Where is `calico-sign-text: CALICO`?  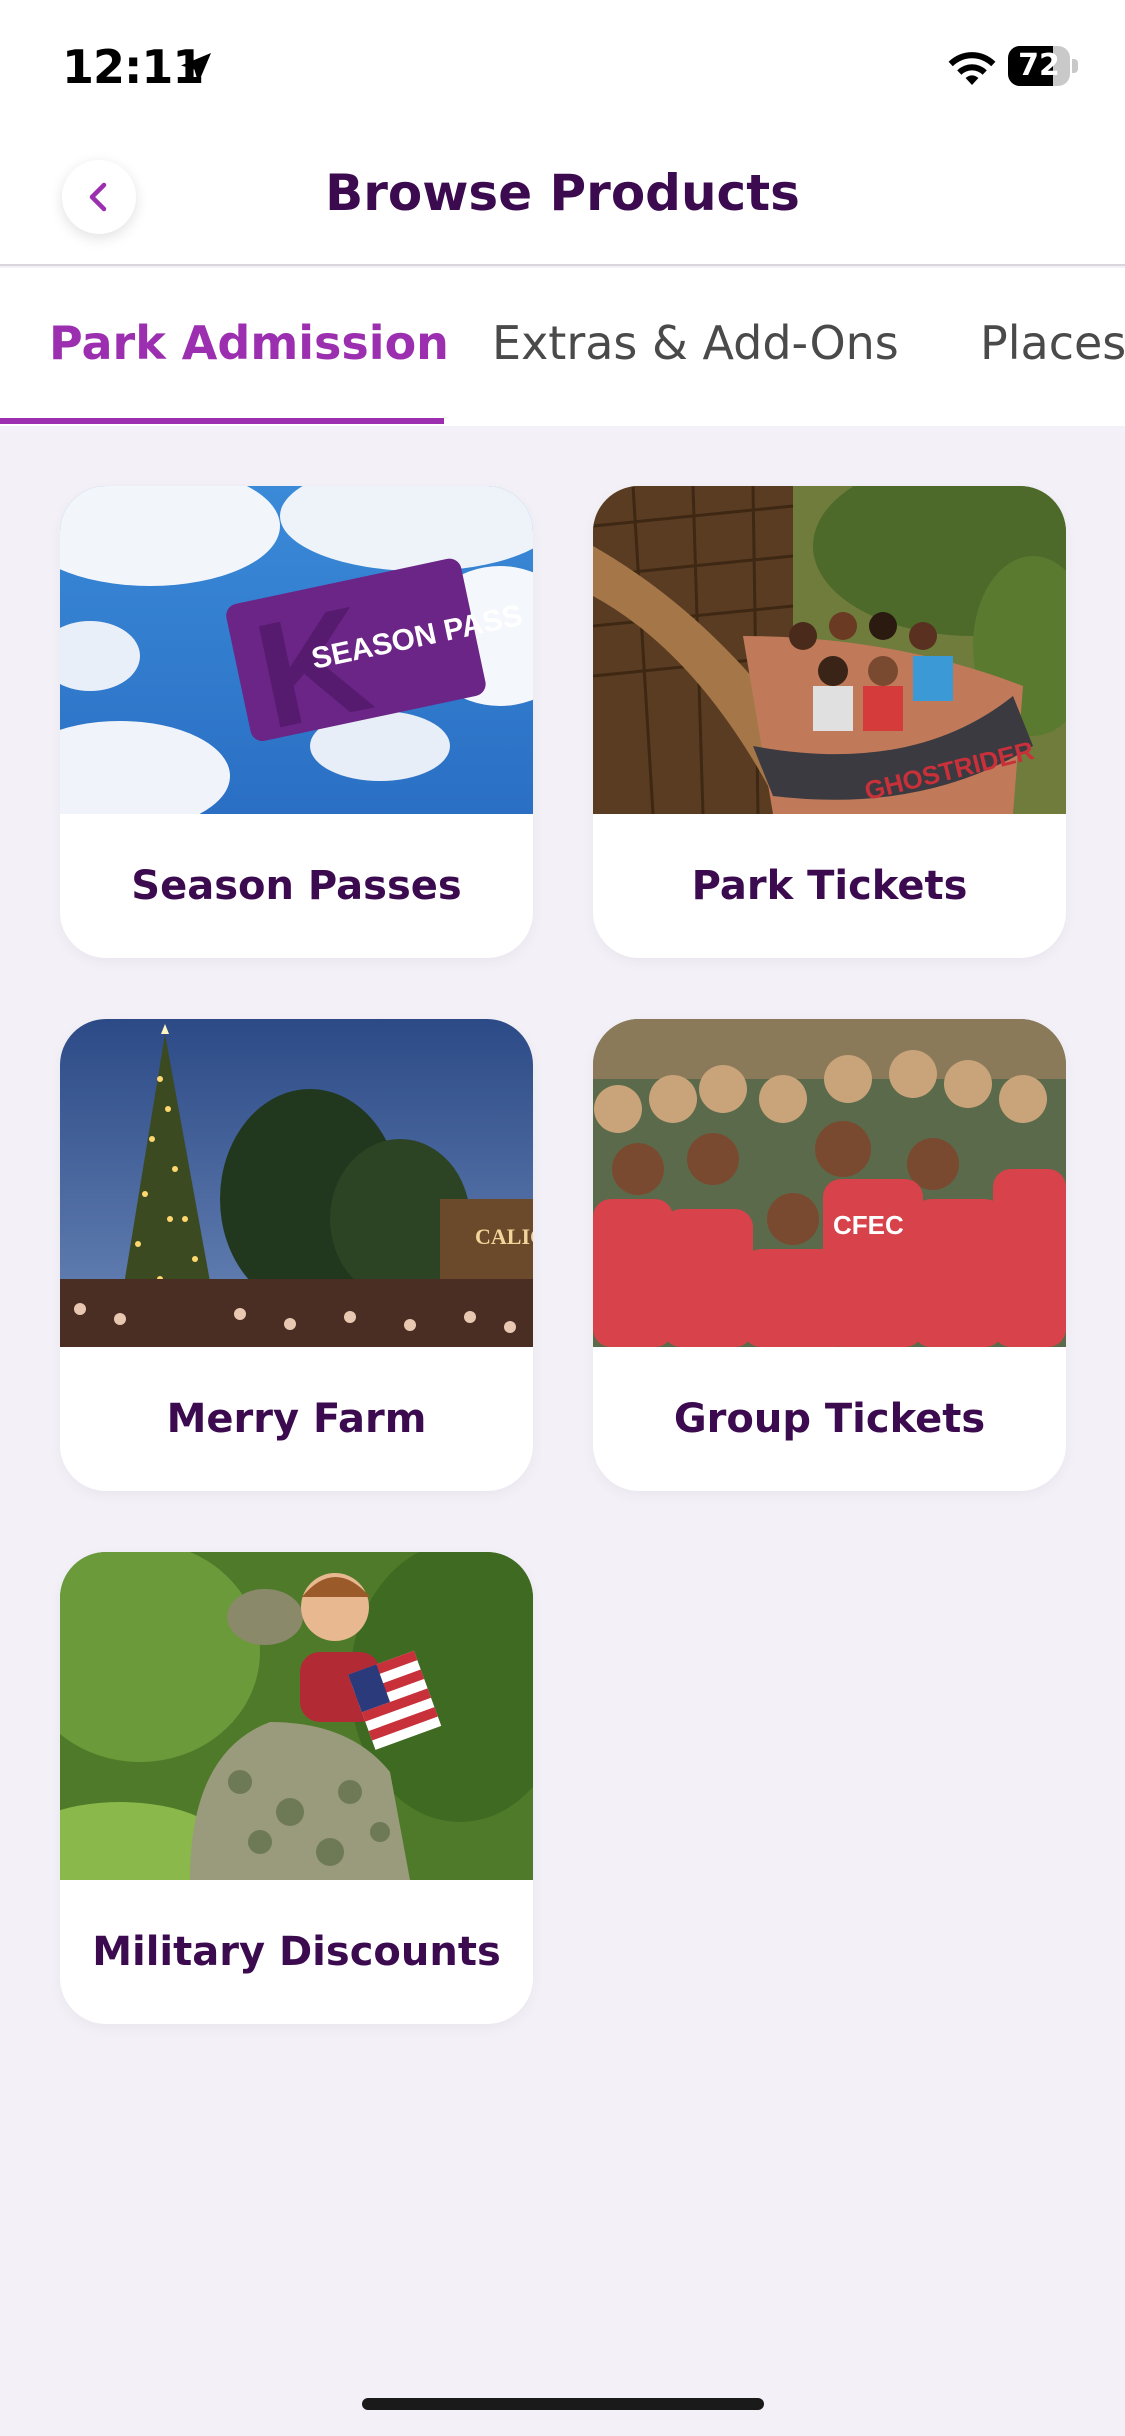
calico-sign-text: CALICO is located at coordinates (504, 1236).